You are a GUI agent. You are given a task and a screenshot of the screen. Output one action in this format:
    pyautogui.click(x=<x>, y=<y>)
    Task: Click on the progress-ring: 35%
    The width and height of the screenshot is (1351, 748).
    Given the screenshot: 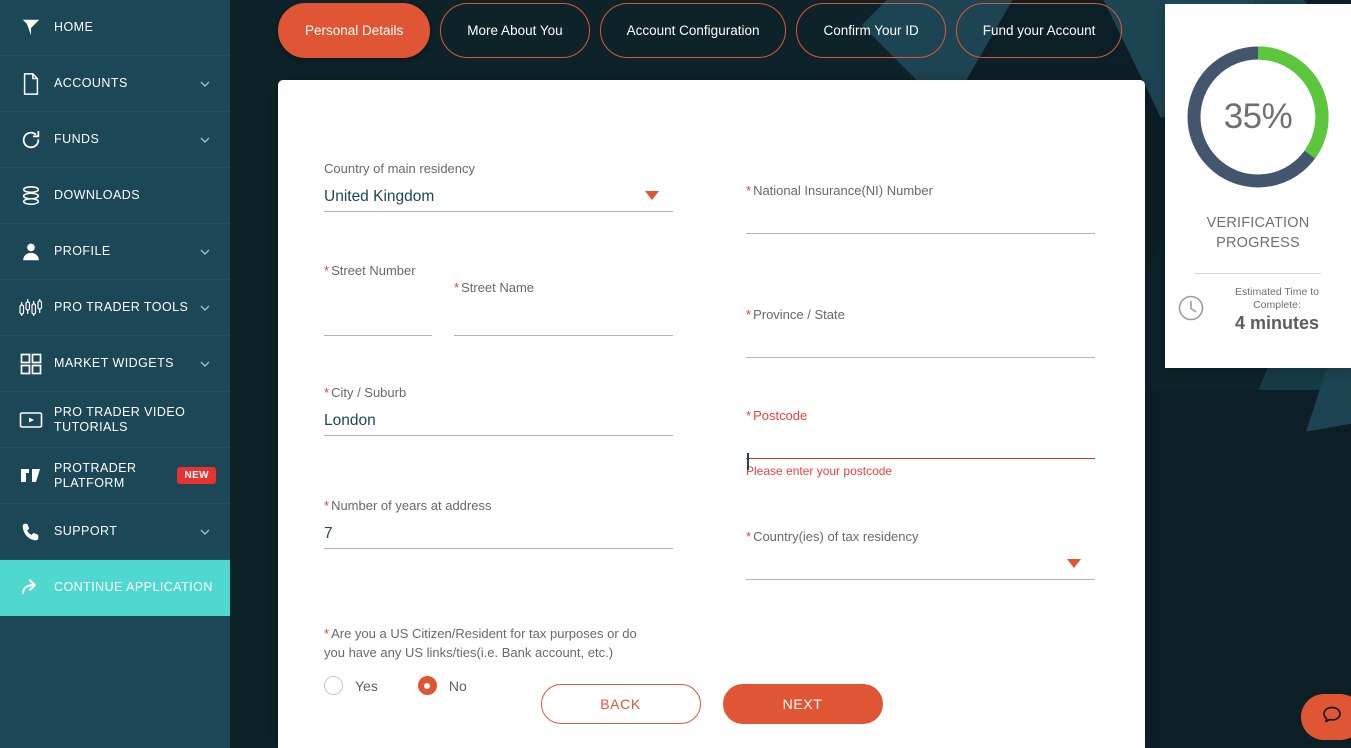 What is the action you would take?
    pyautogui.click(x=1258, y=117)
    